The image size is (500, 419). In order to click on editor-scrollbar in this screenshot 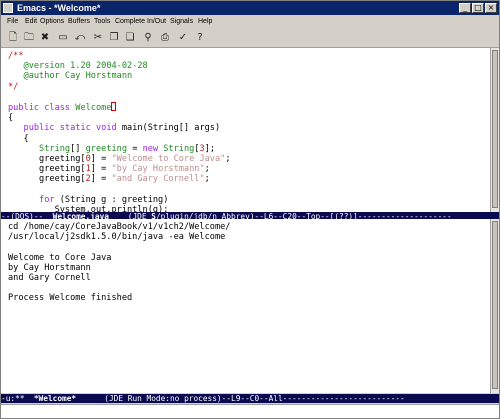, I will do `click(494, 130)`.